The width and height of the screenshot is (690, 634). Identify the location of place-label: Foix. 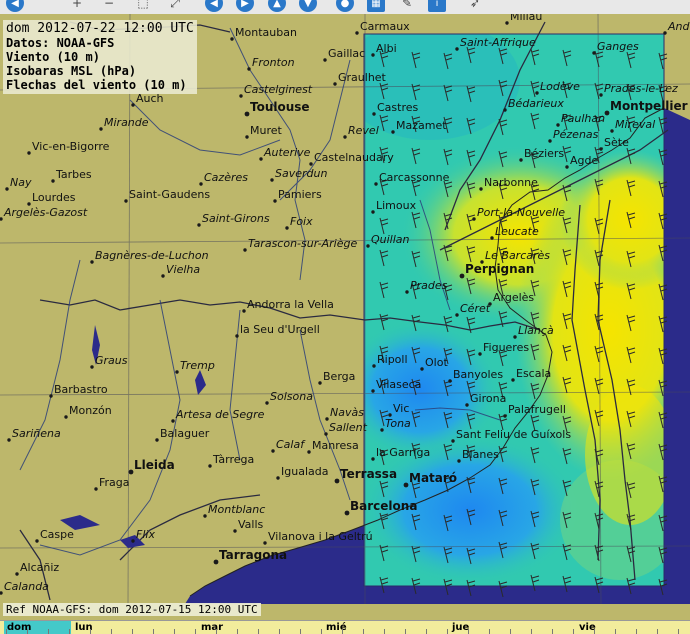
(301, 221).